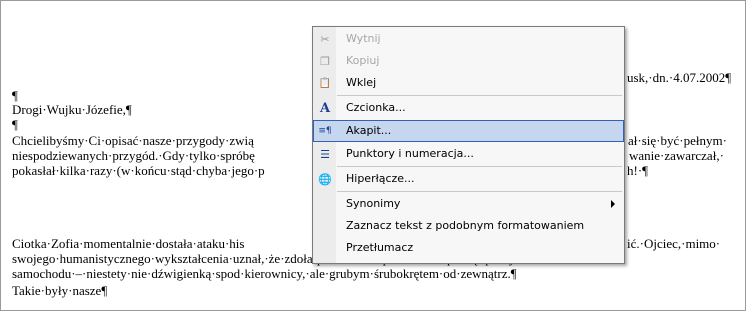 The width and height of the screenshot is (746, 311). What do you see at coordinates (325, 39) in the screenshot?
I see `scissors-icon: ✂` at bounding box center [325, 39].